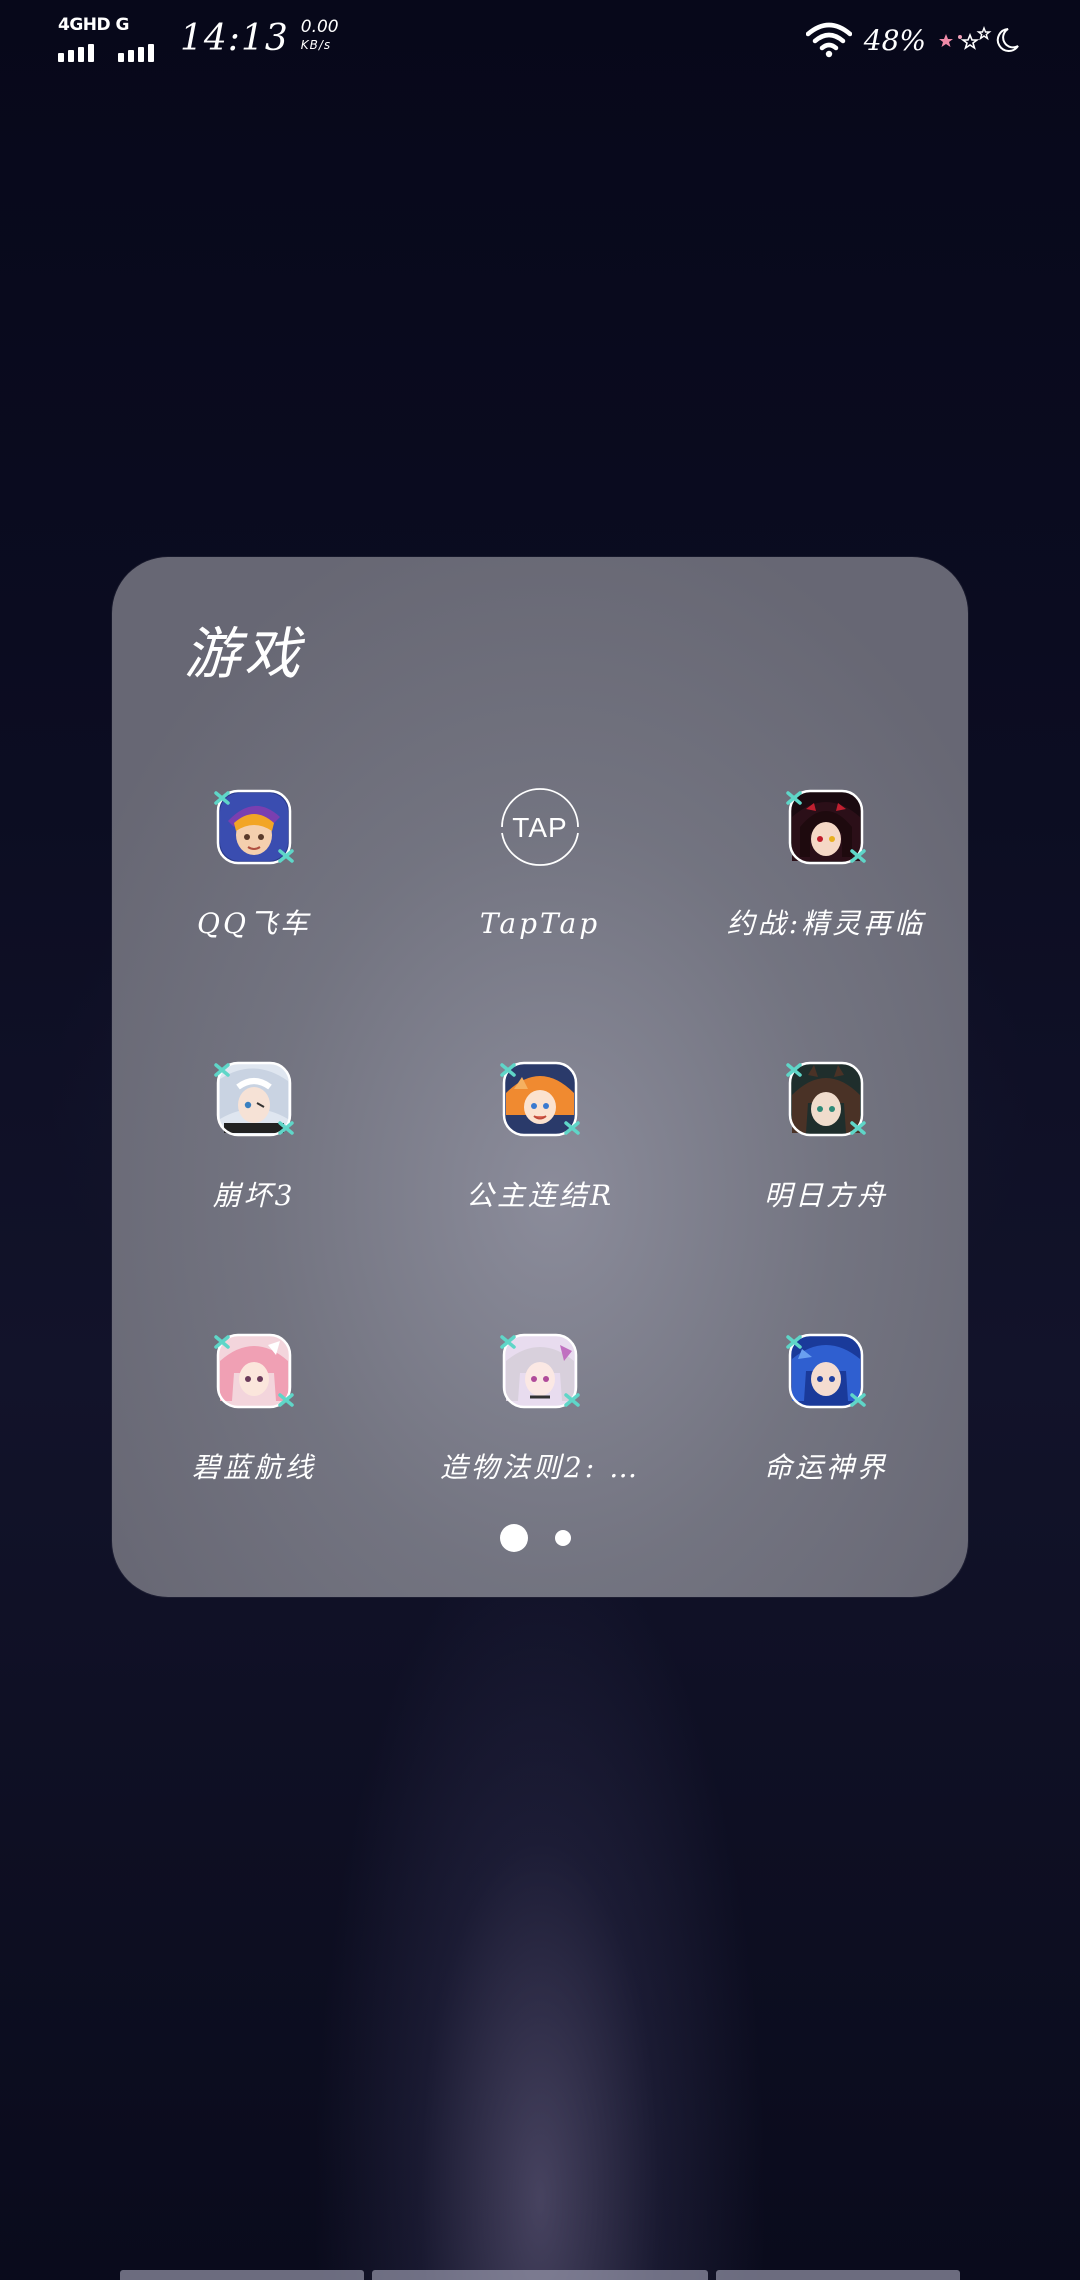 This screenshot has width=1080, height=2280. I want to click on taptap-app-icon: TAP, so click(540, 827).